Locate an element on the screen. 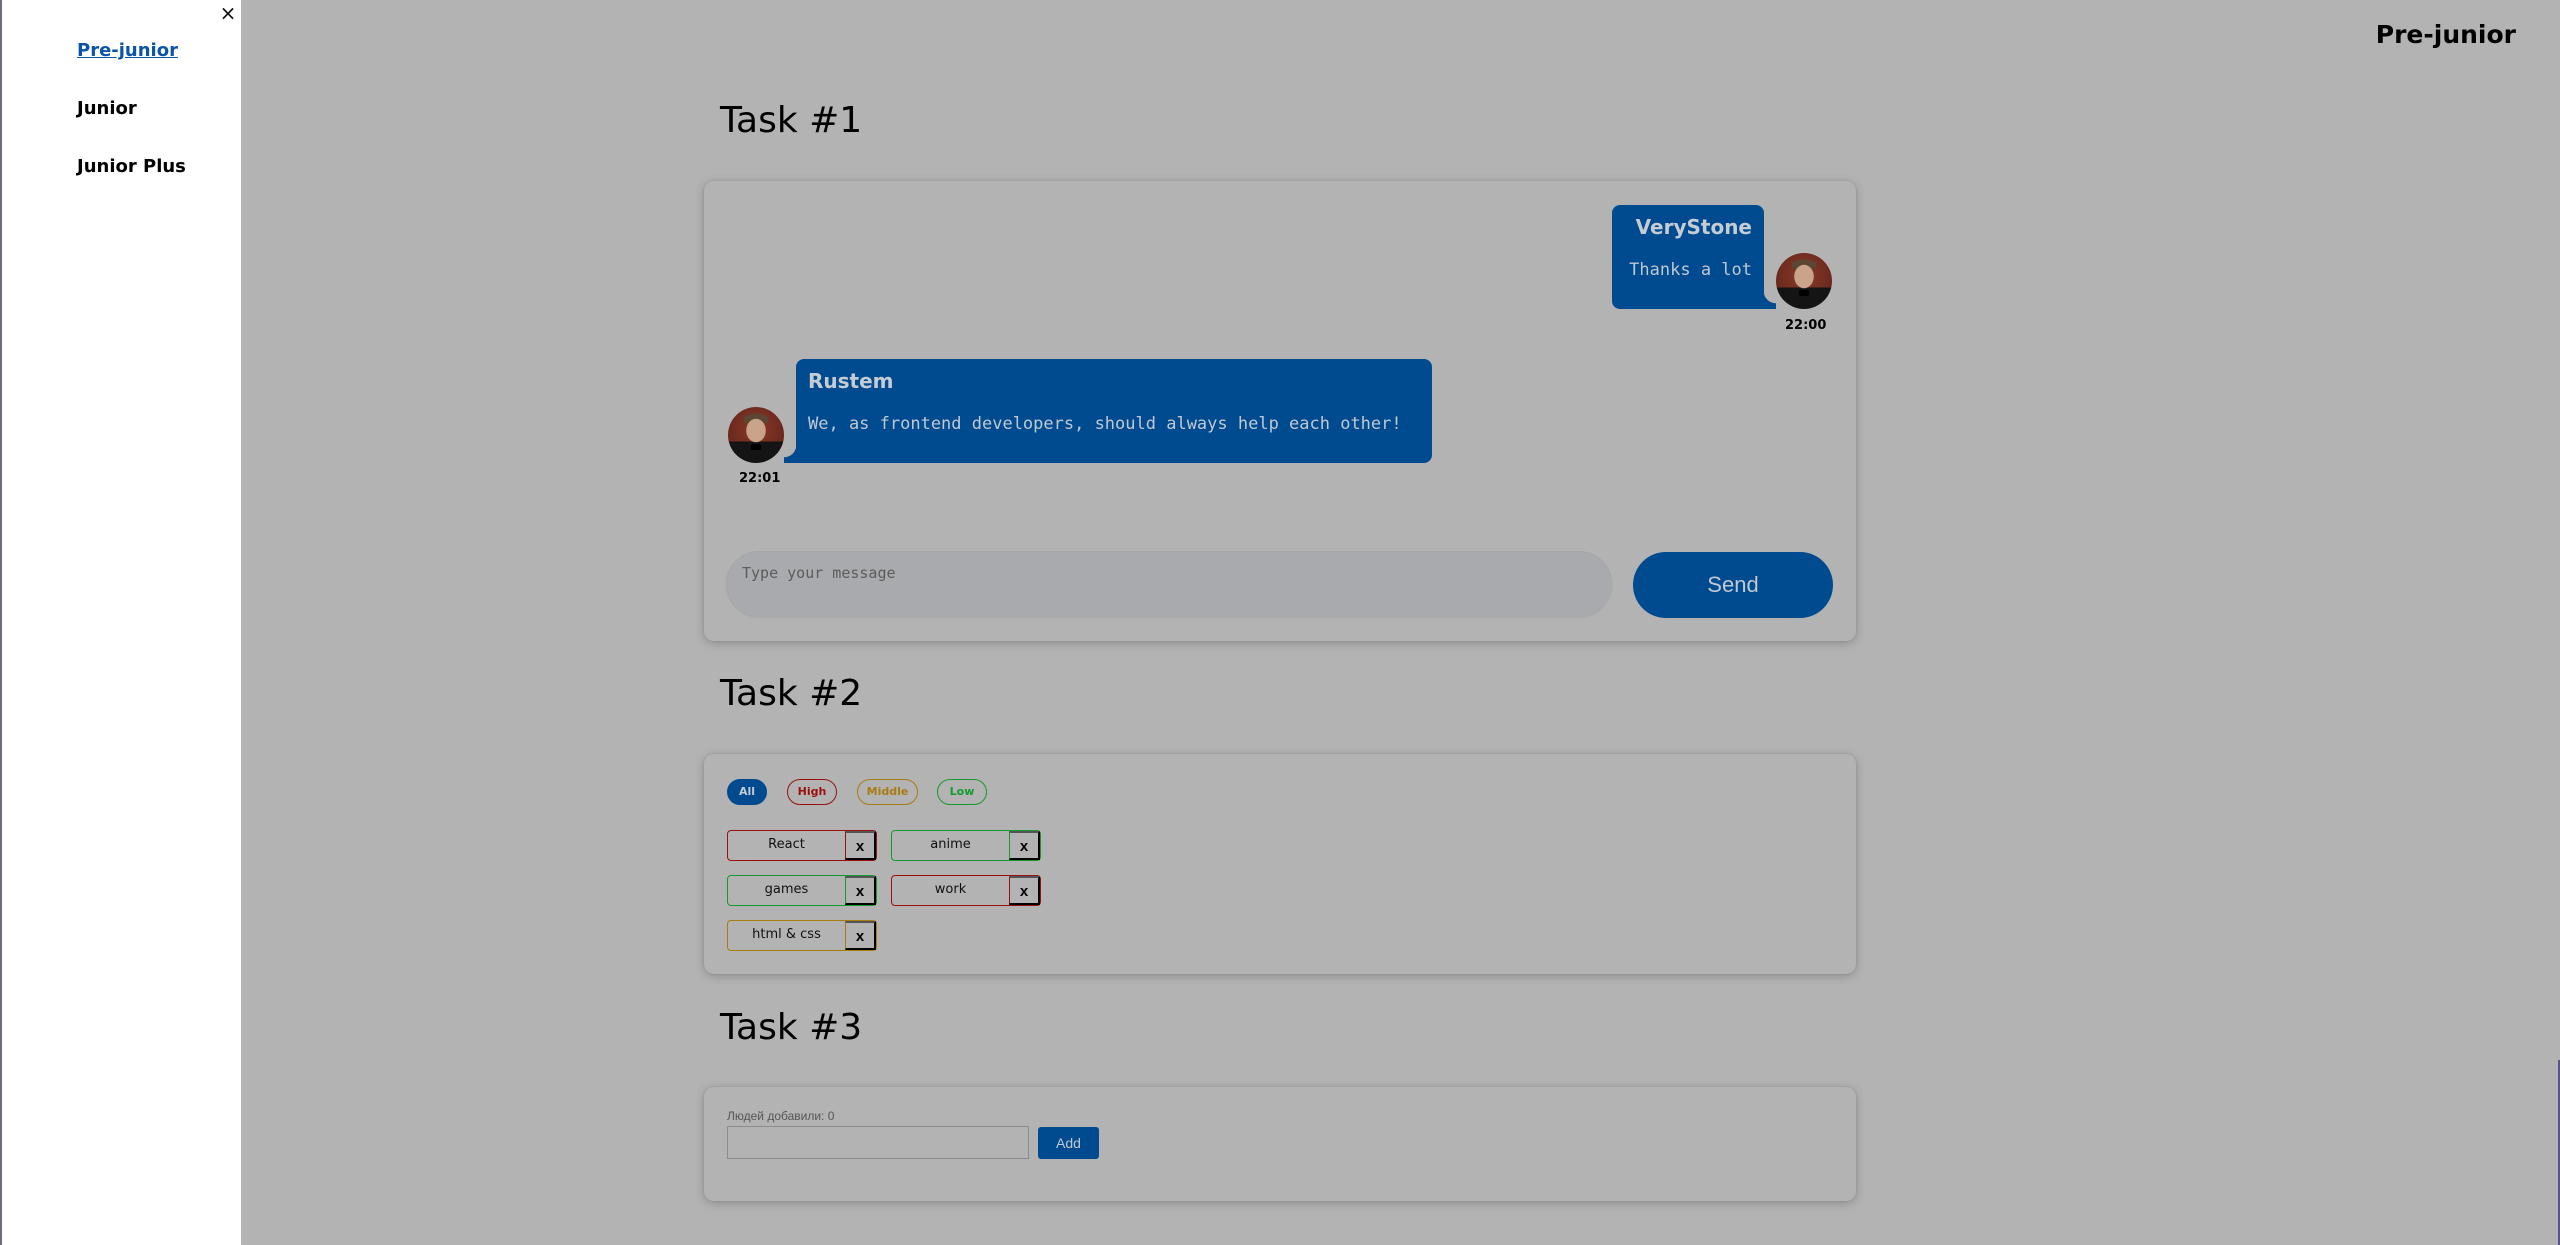 The image size is (2560, 1245). filter-all-button: All is located at coordinates (747, 792).